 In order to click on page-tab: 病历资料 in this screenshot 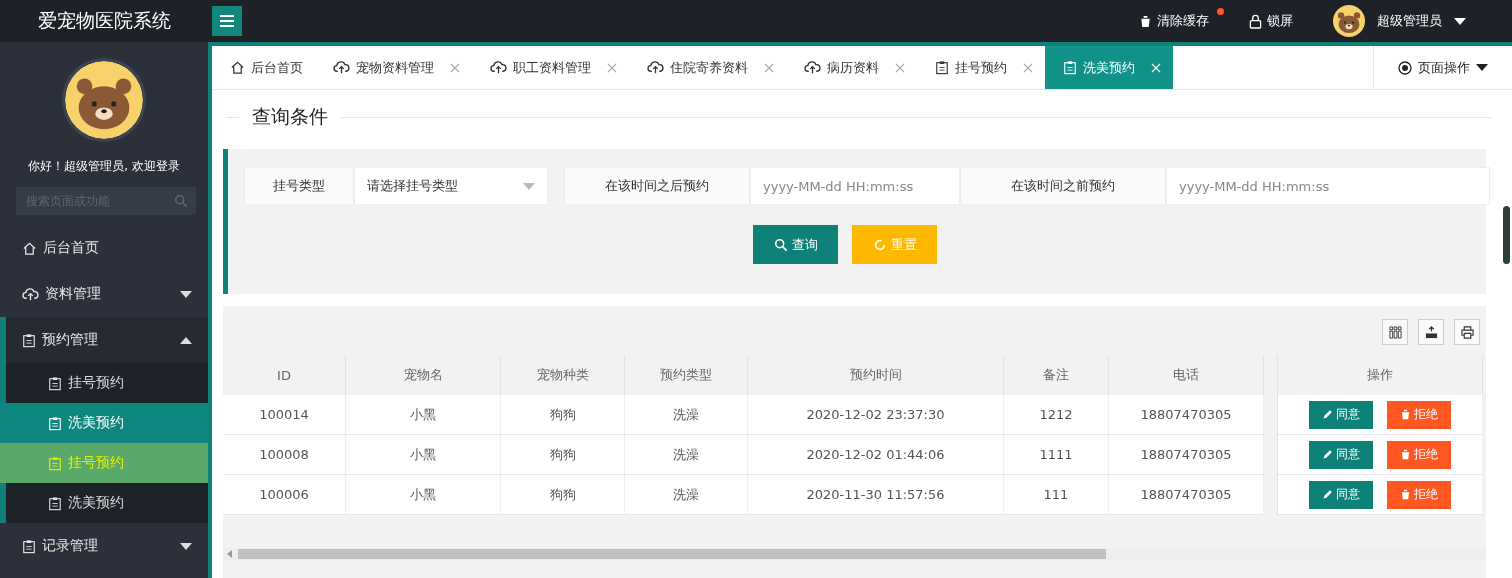, I will do `click(851, 67)`.